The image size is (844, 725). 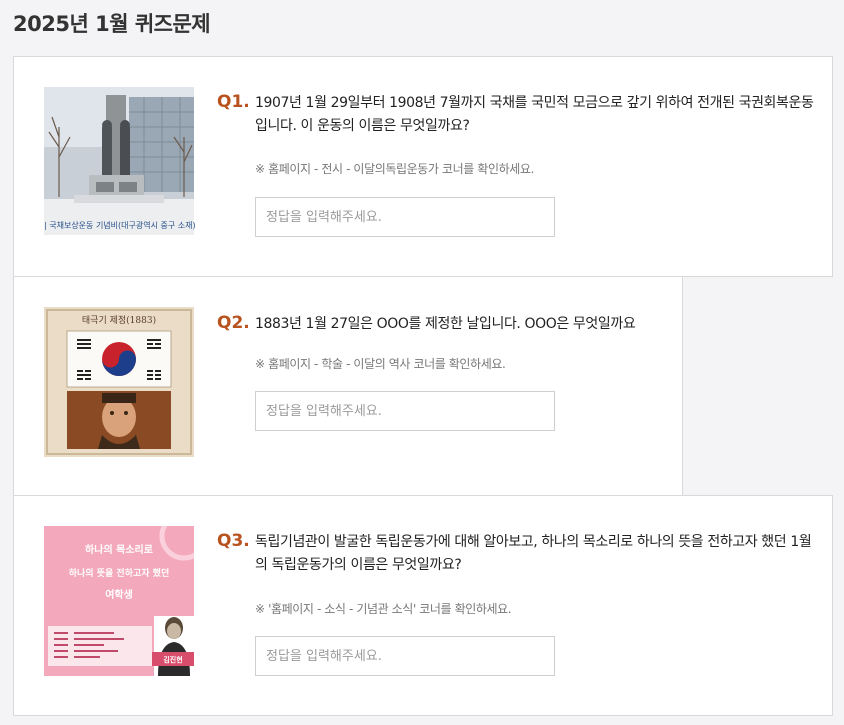 I want to click on answer-input-q3, so click(x=405, y=656).